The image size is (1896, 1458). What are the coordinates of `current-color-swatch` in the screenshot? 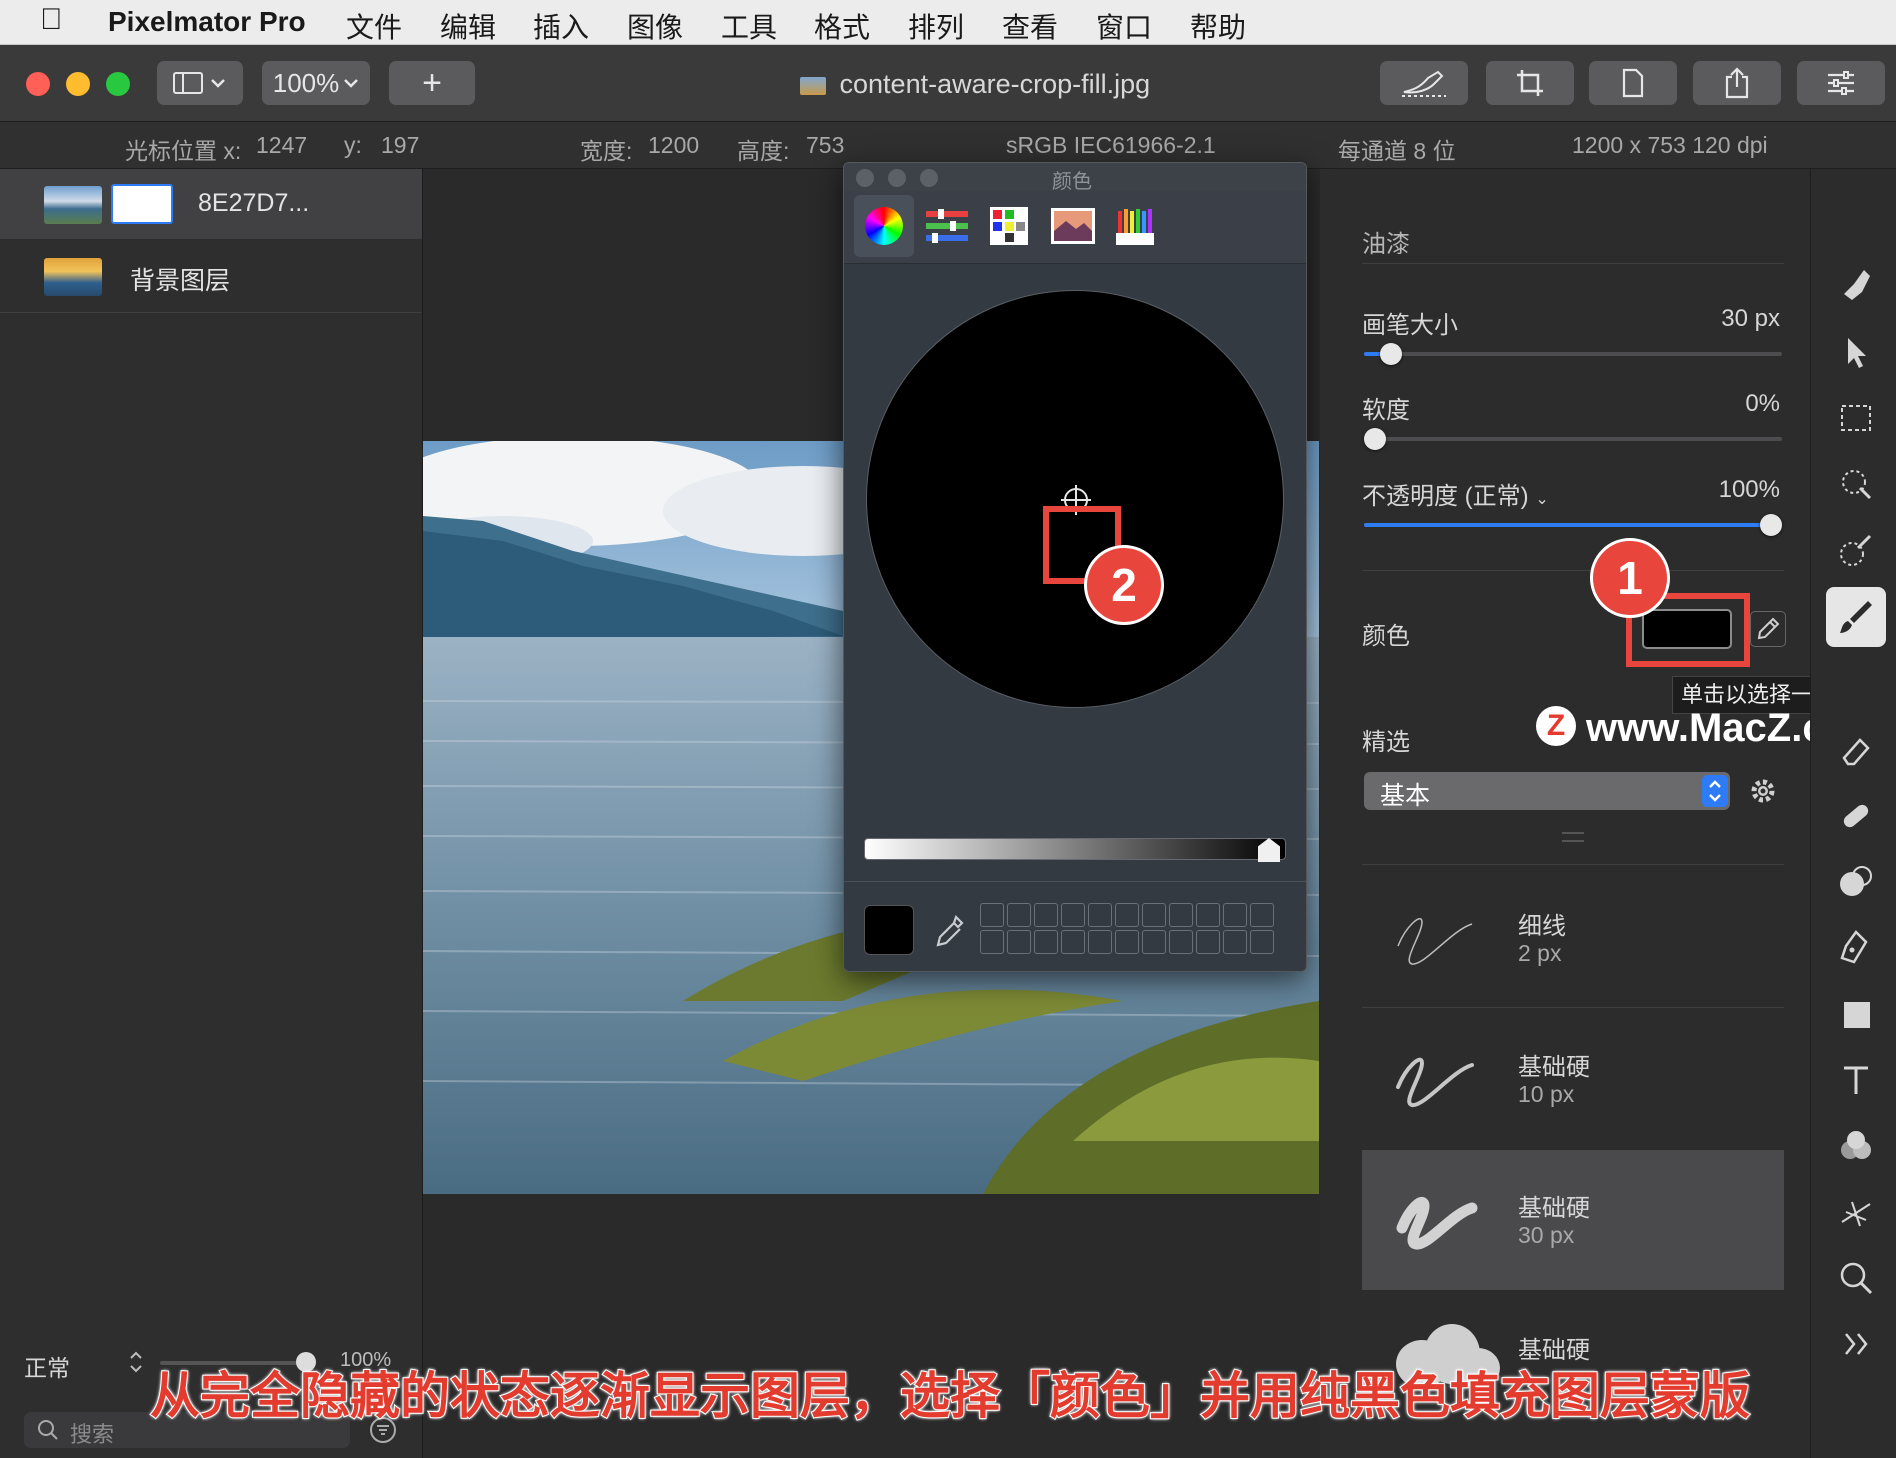 It's located at (889, 930).